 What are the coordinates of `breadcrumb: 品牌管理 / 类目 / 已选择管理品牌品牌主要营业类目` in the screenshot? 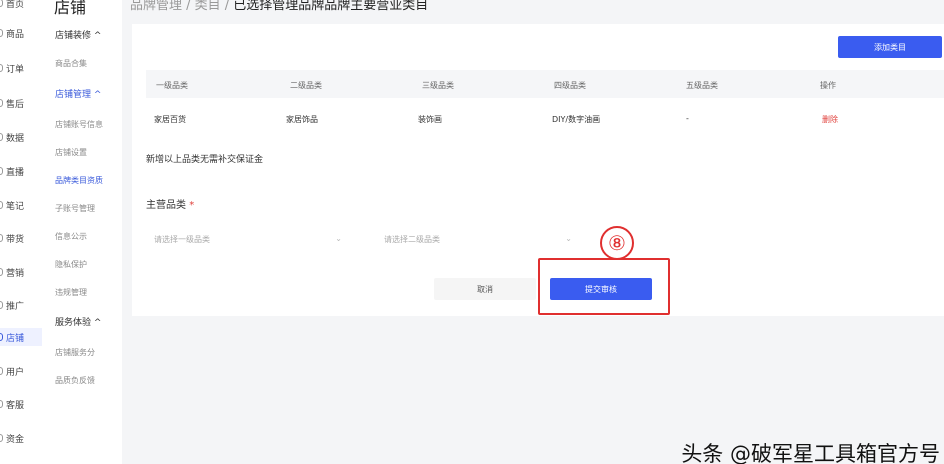 It's located at (279, 6).